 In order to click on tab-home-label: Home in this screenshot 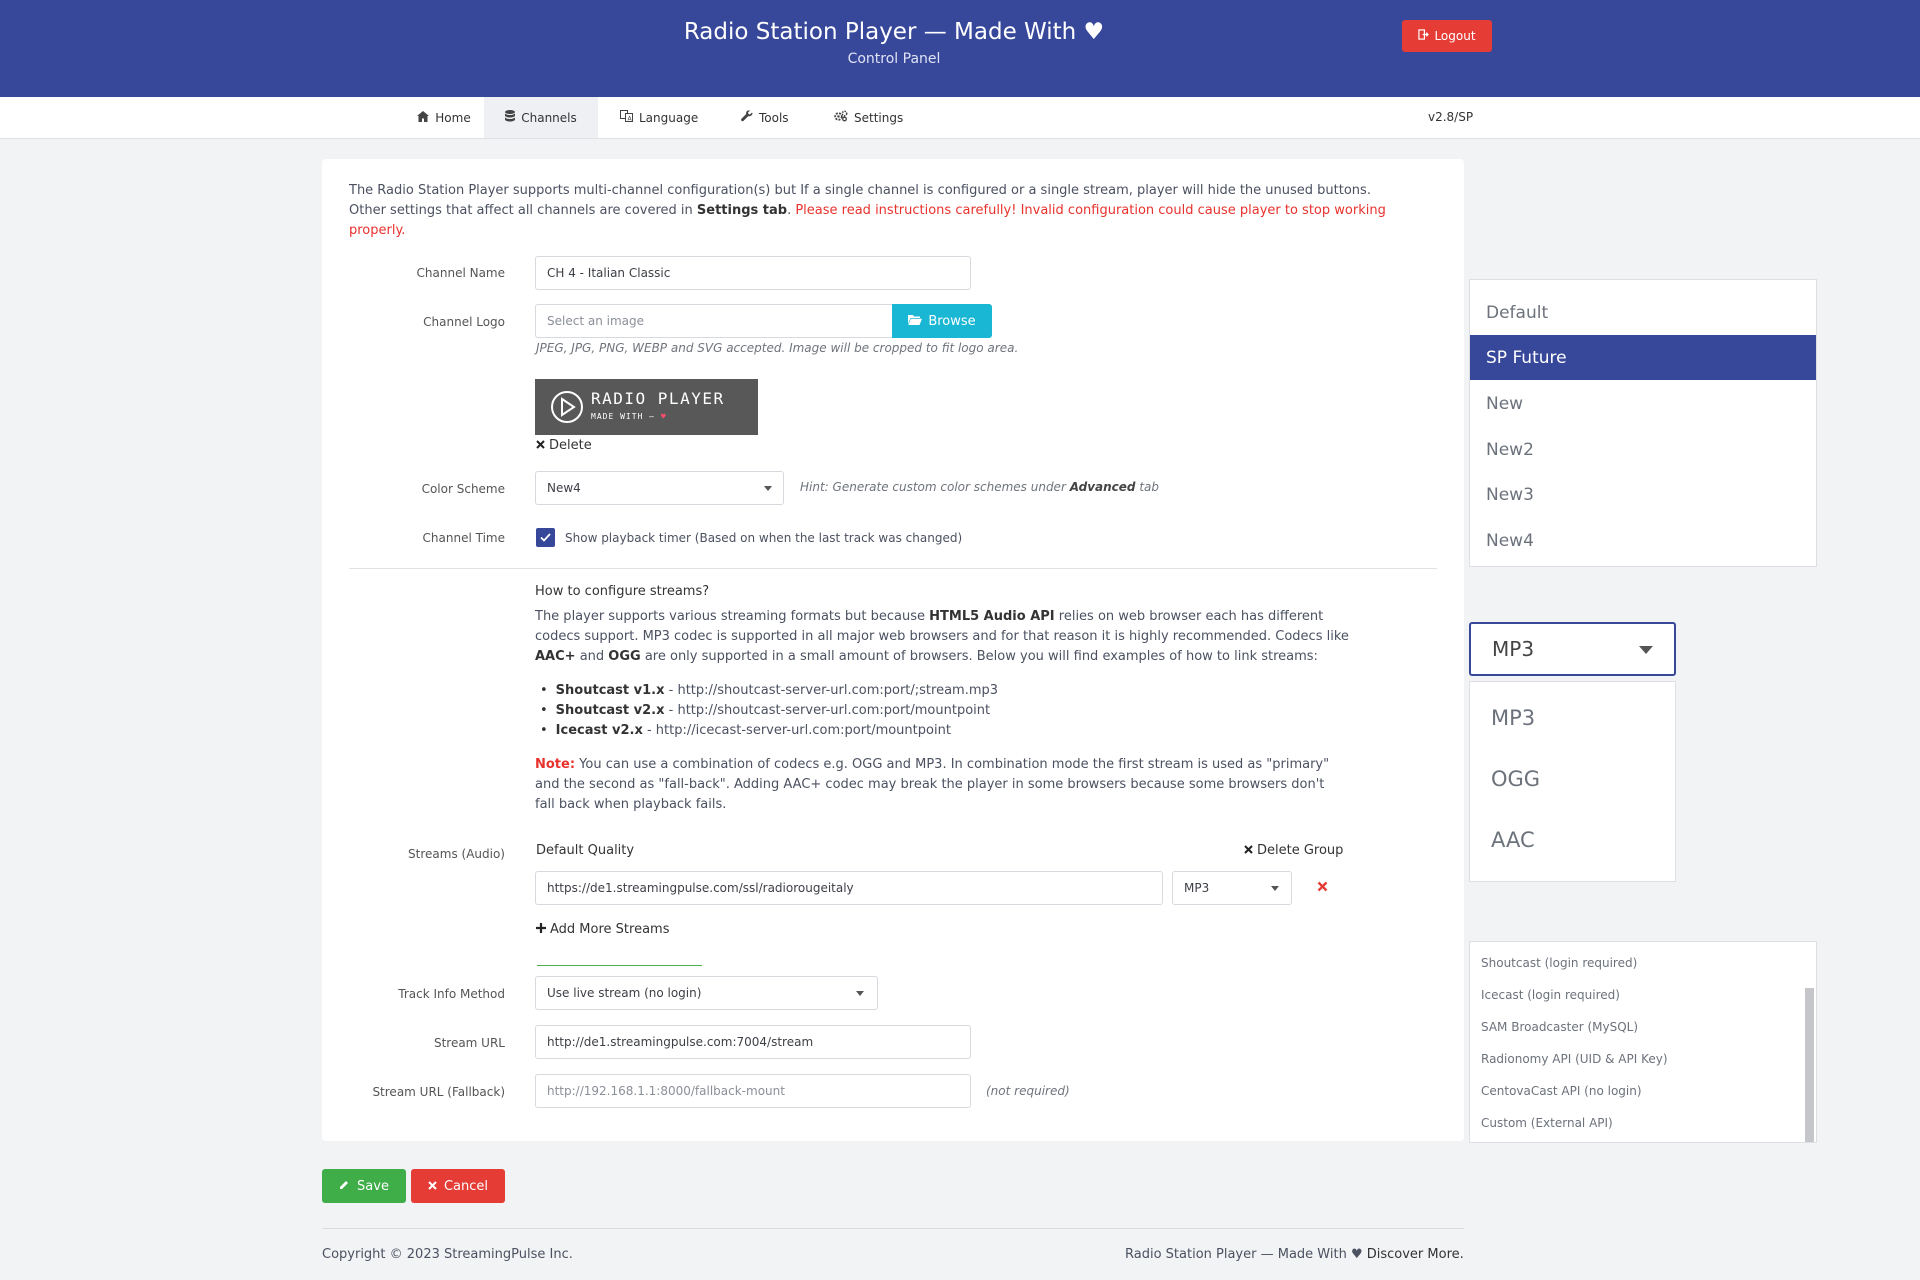, I will do `click(453, 117)`.